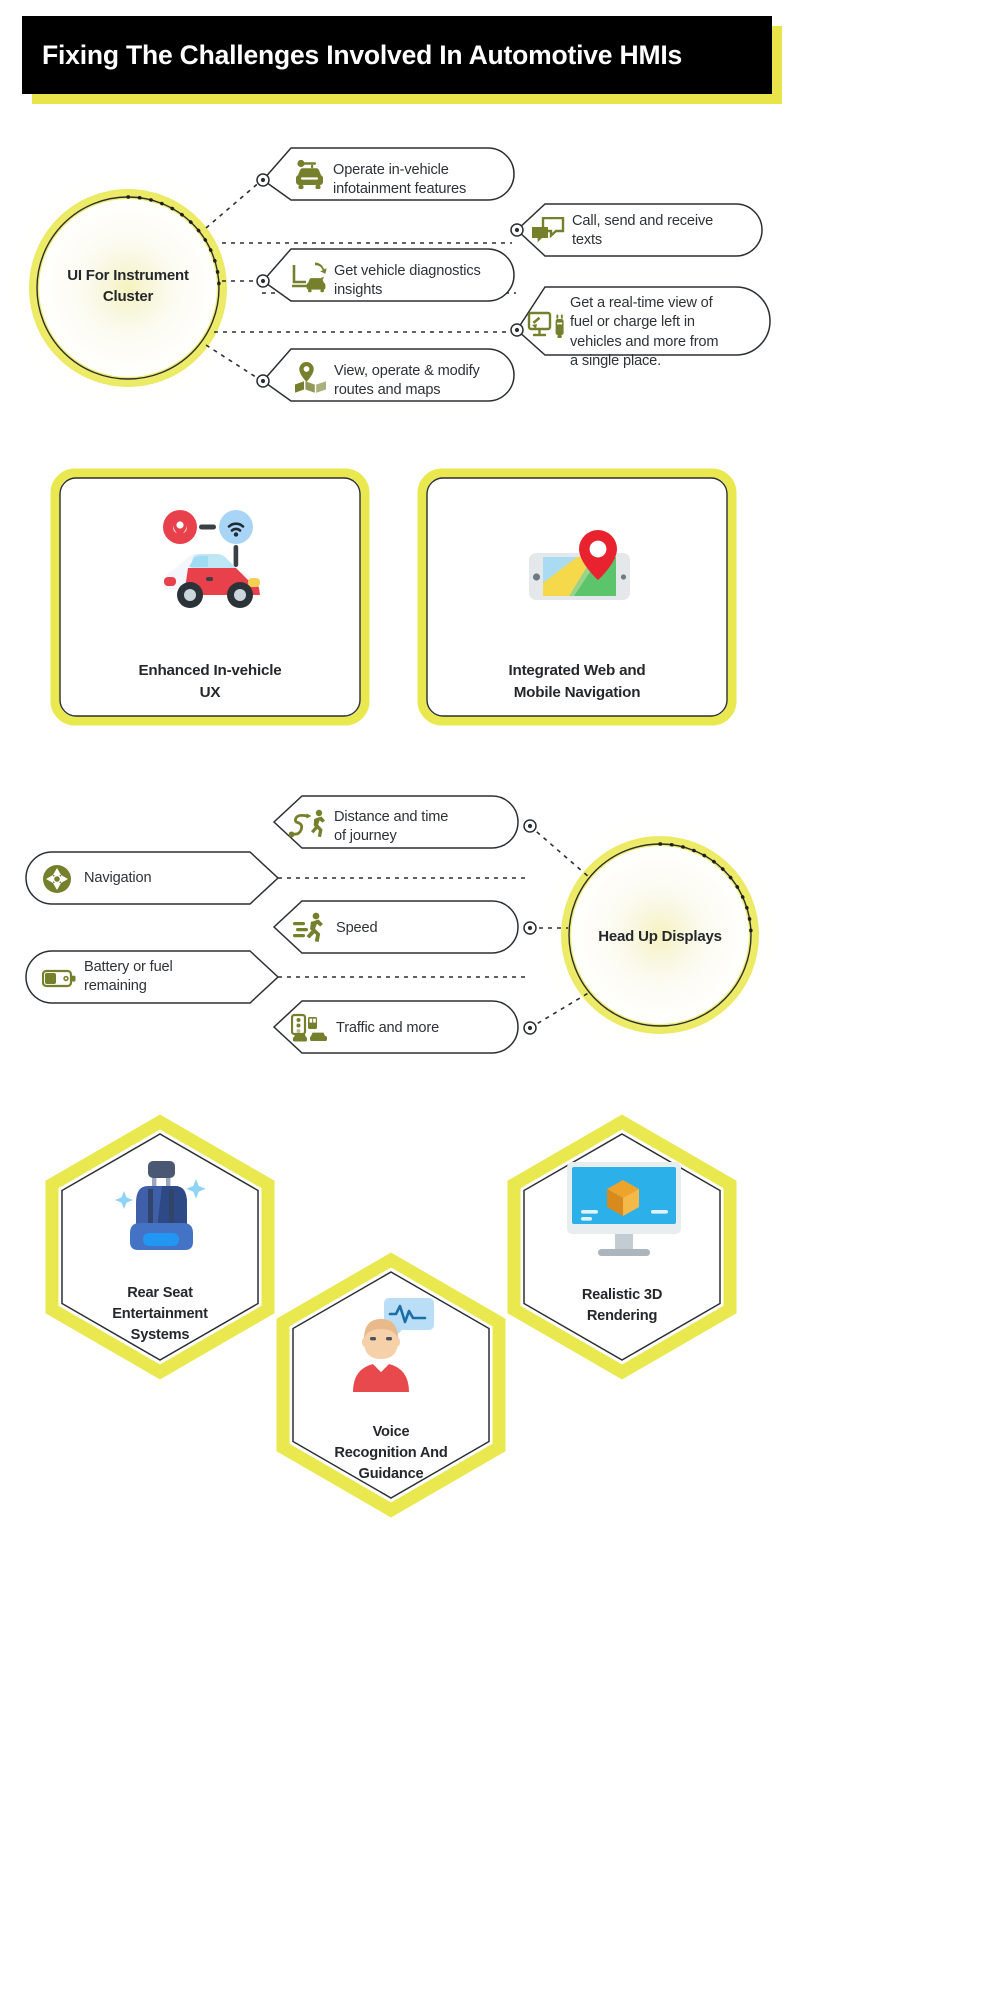 The height and width of the screenshot is (1997, 1000). What do you see at coordinates (667, 231) in the screenshot?
I see `callout-call-text: Call, send and receive texts` at bounding box center [667, 231].